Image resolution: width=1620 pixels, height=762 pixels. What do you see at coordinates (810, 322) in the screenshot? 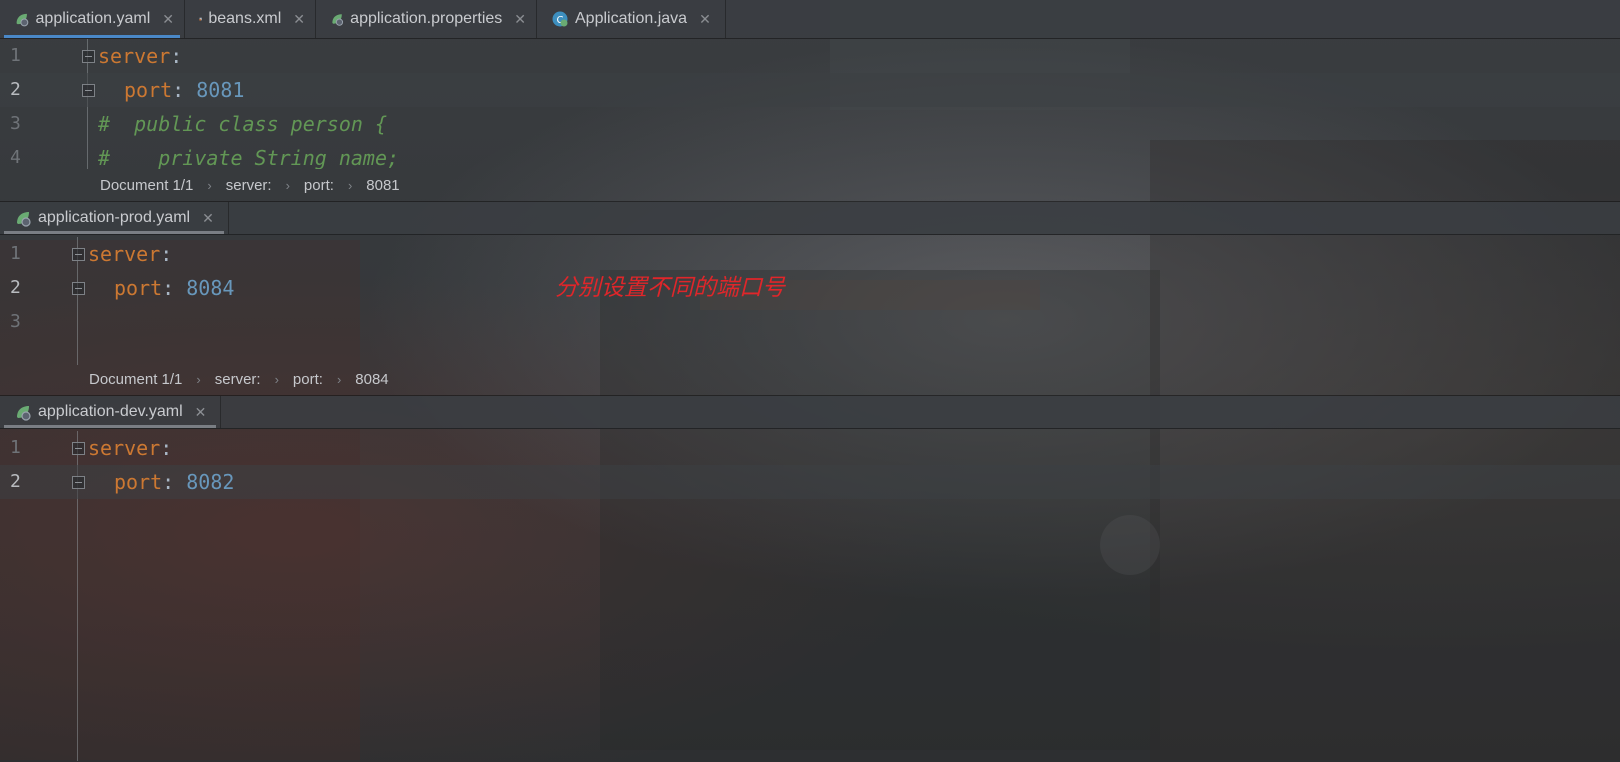
I see `code-line: 3` at bounding box center [810, 322].